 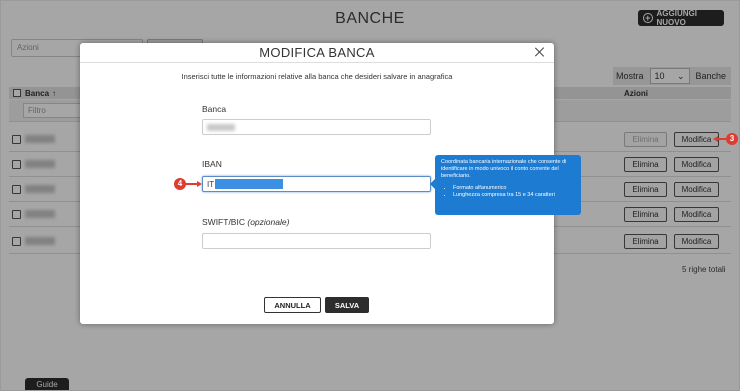 I want to click on arrow-right-icon, so click(x=199, y=184).